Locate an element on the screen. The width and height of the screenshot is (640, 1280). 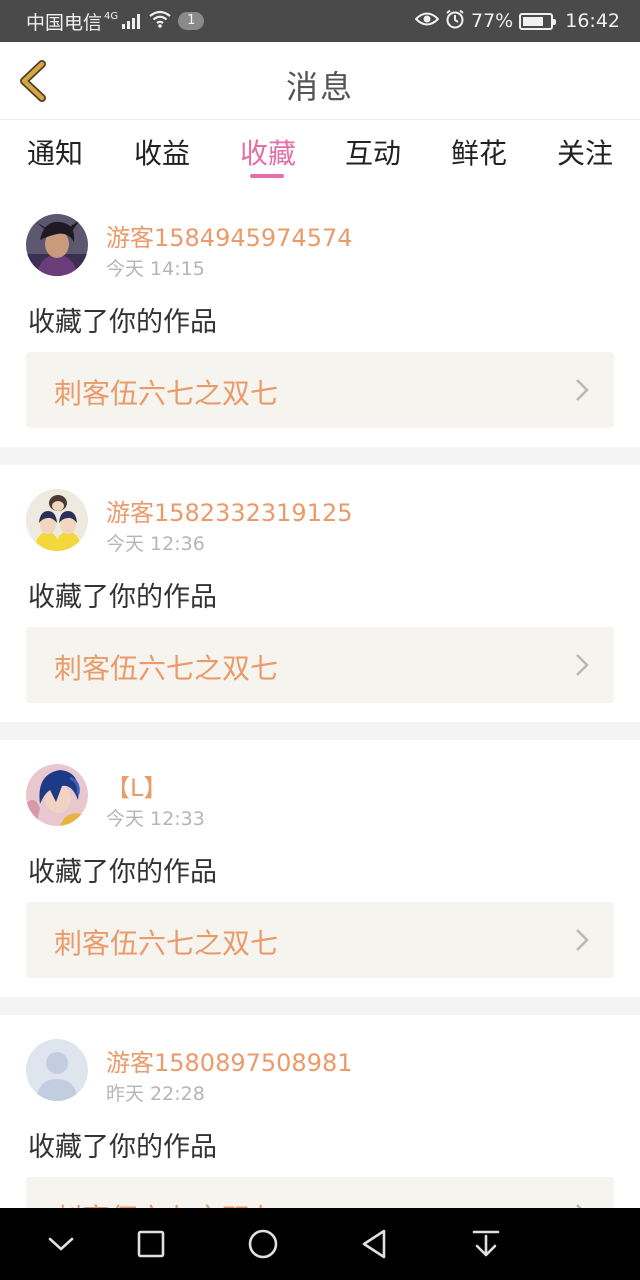
hide-nav-chevron-icon is located at coordinates (61, 1244).